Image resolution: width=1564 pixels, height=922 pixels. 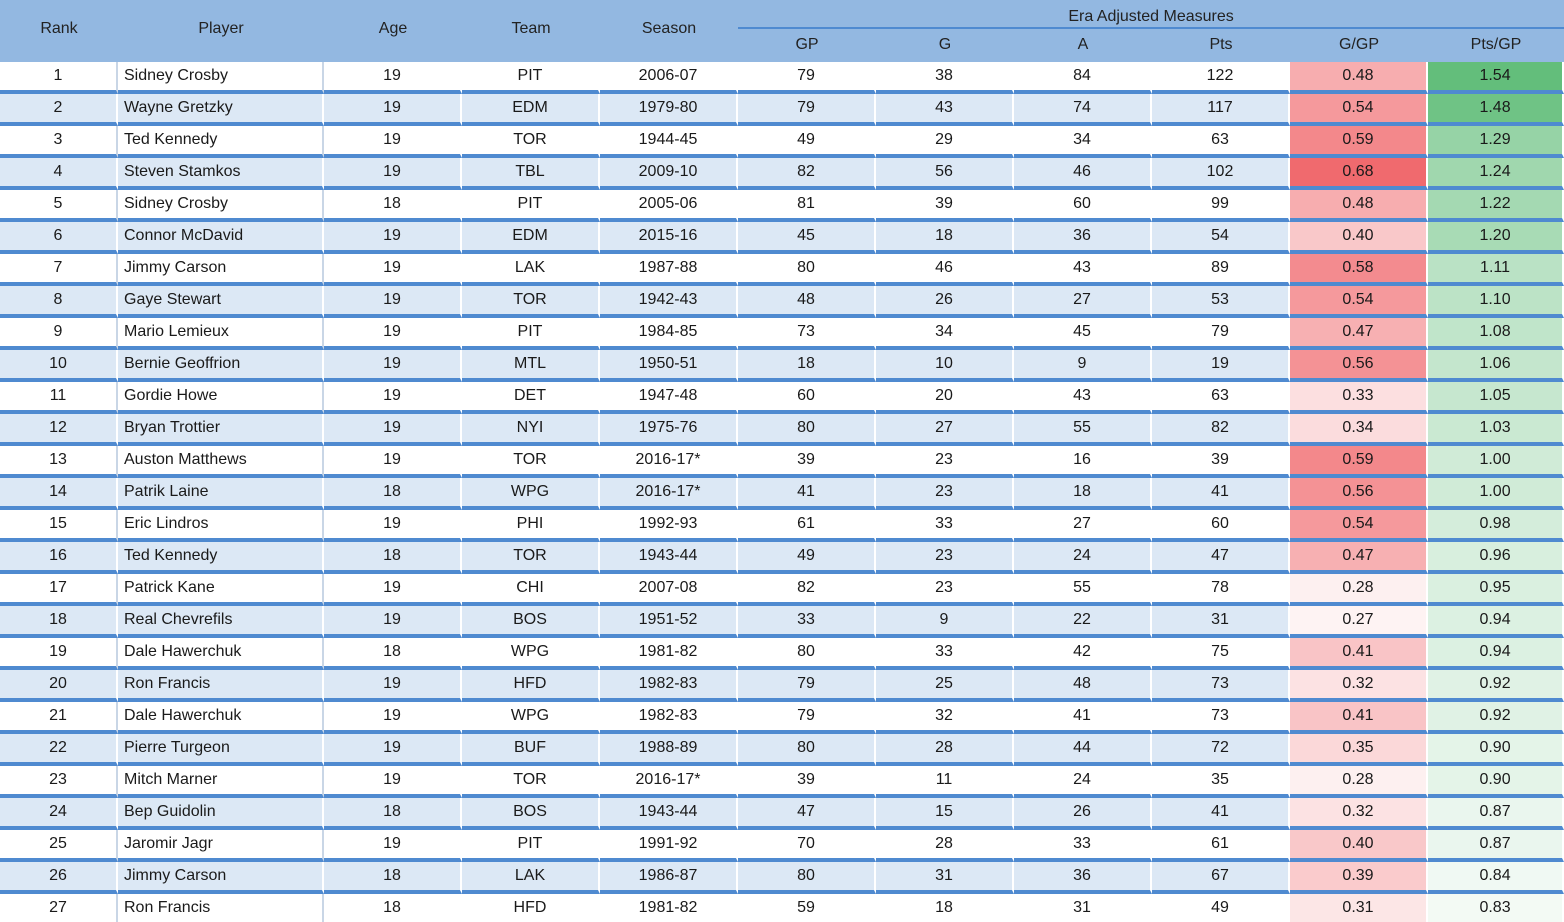 I want to click on header-pts-per-gp: Pts/GP, so click(x=1496, y=45).